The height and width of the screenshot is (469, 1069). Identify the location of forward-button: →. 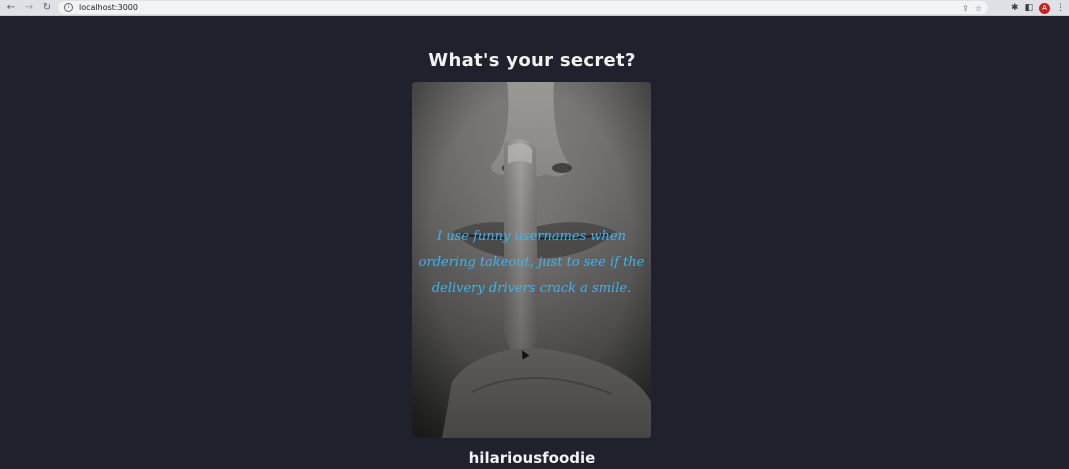
(29, 8).